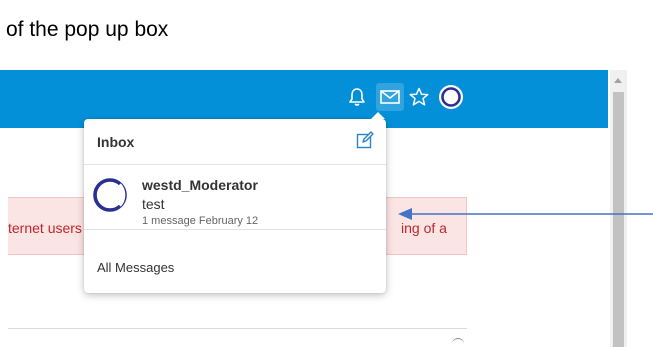  What do you see at coordinates (135, 267) in the screenshot?
I see `all-messages-link: All Messages` at bounding box center [135, 267].